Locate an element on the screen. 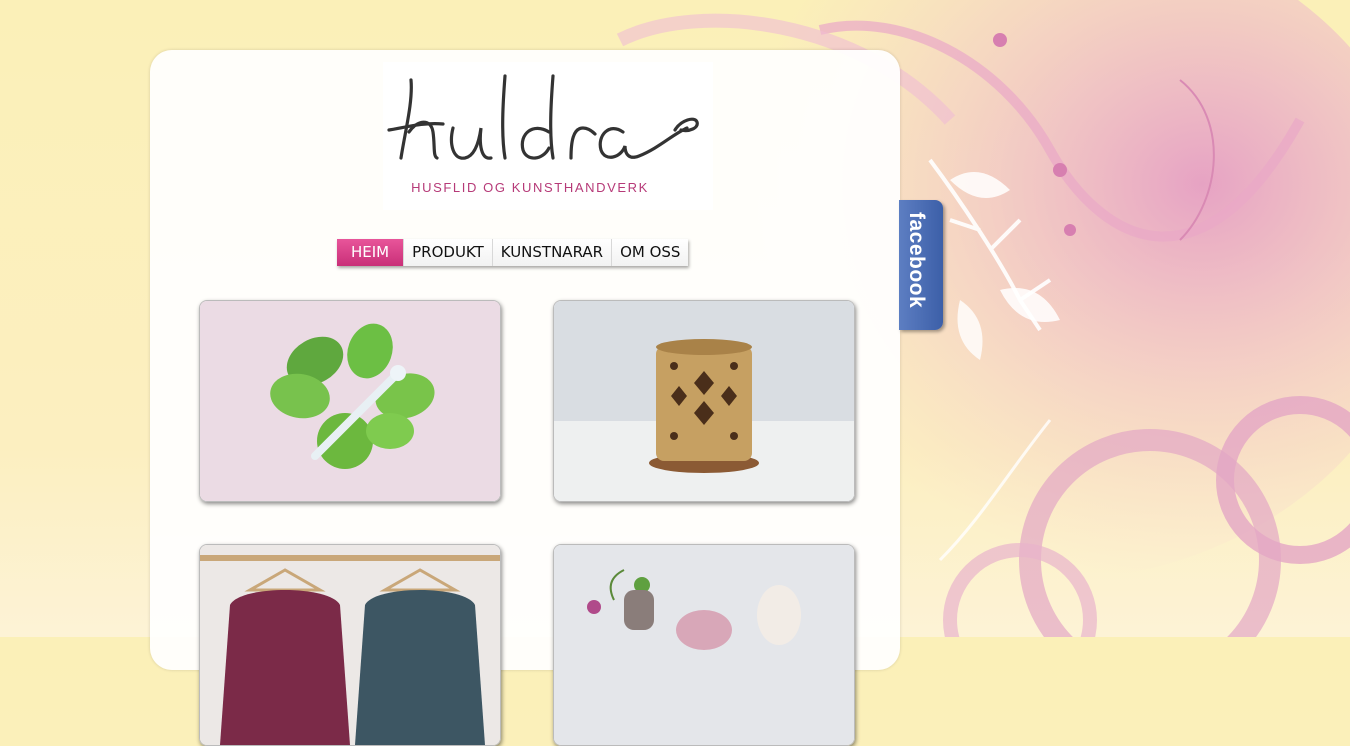 Image resolution: width=1350 pixels, height=746 pixels. lantern-image is located at coordinates (704, 401).